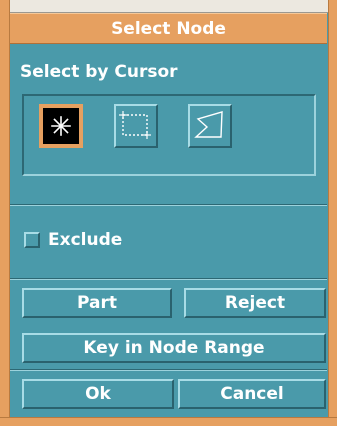  I want to click on exclude-checkbox, so click(32, 240).